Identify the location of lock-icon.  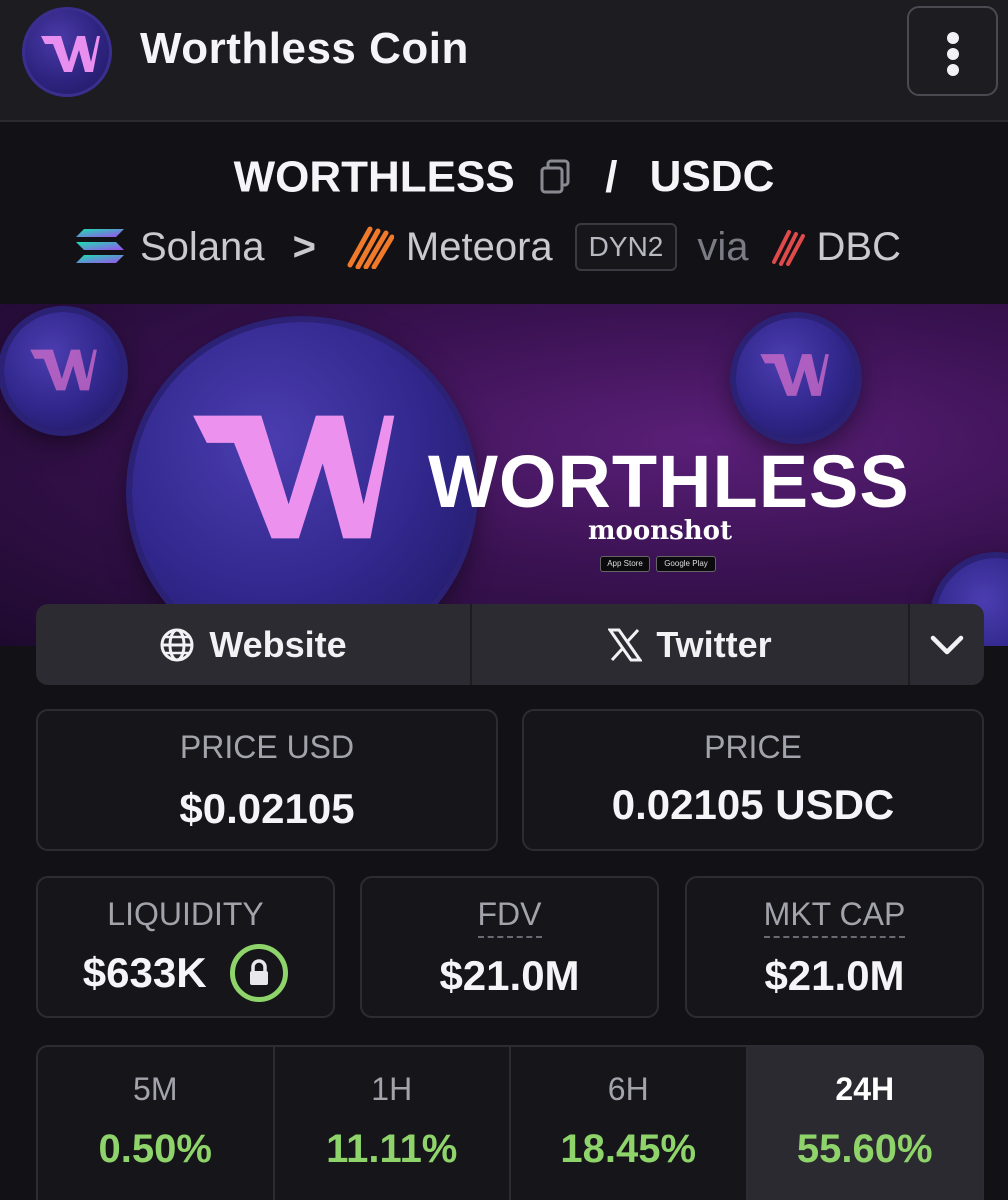
(259, 973).